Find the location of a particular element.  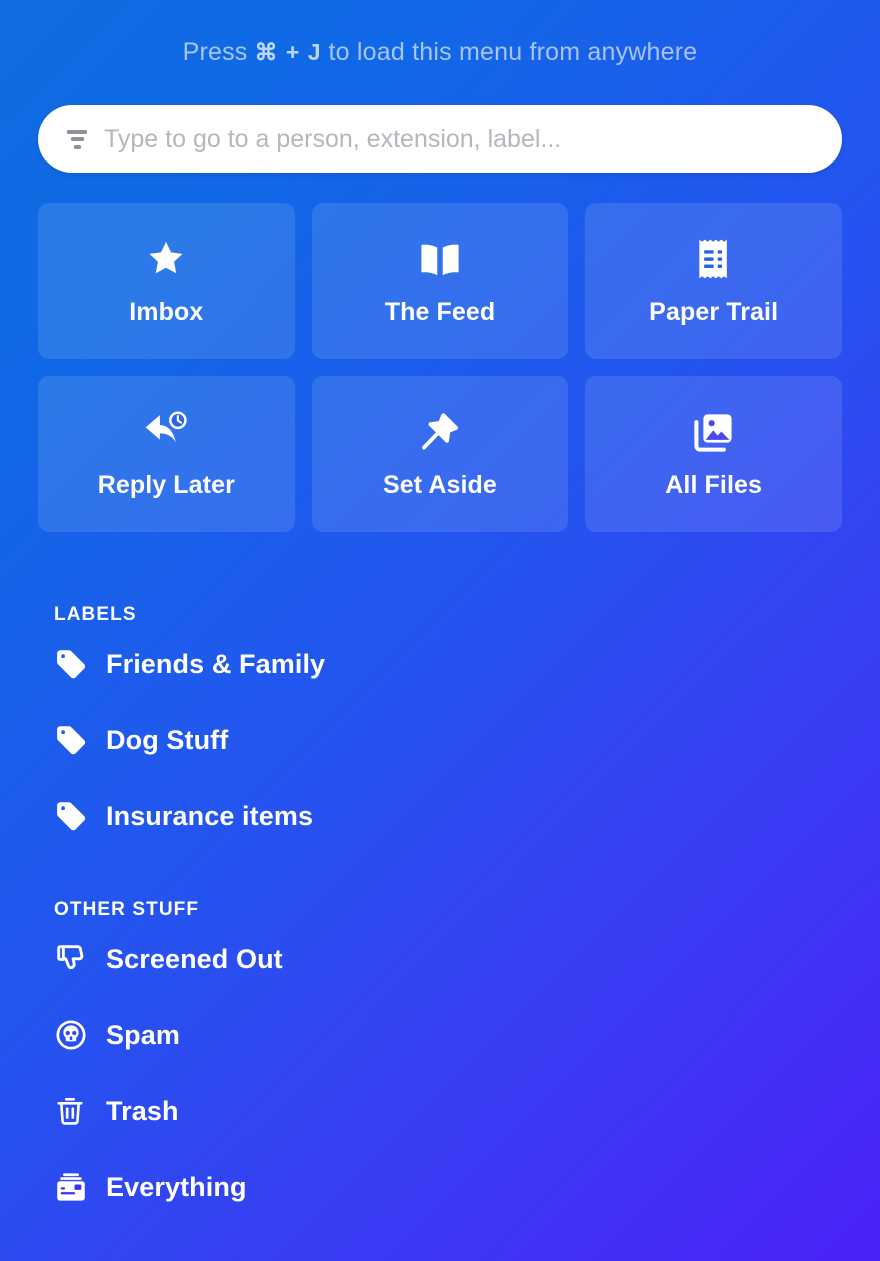

label-row-insurance-items: Insurance items is located at coordinates (440, 816).